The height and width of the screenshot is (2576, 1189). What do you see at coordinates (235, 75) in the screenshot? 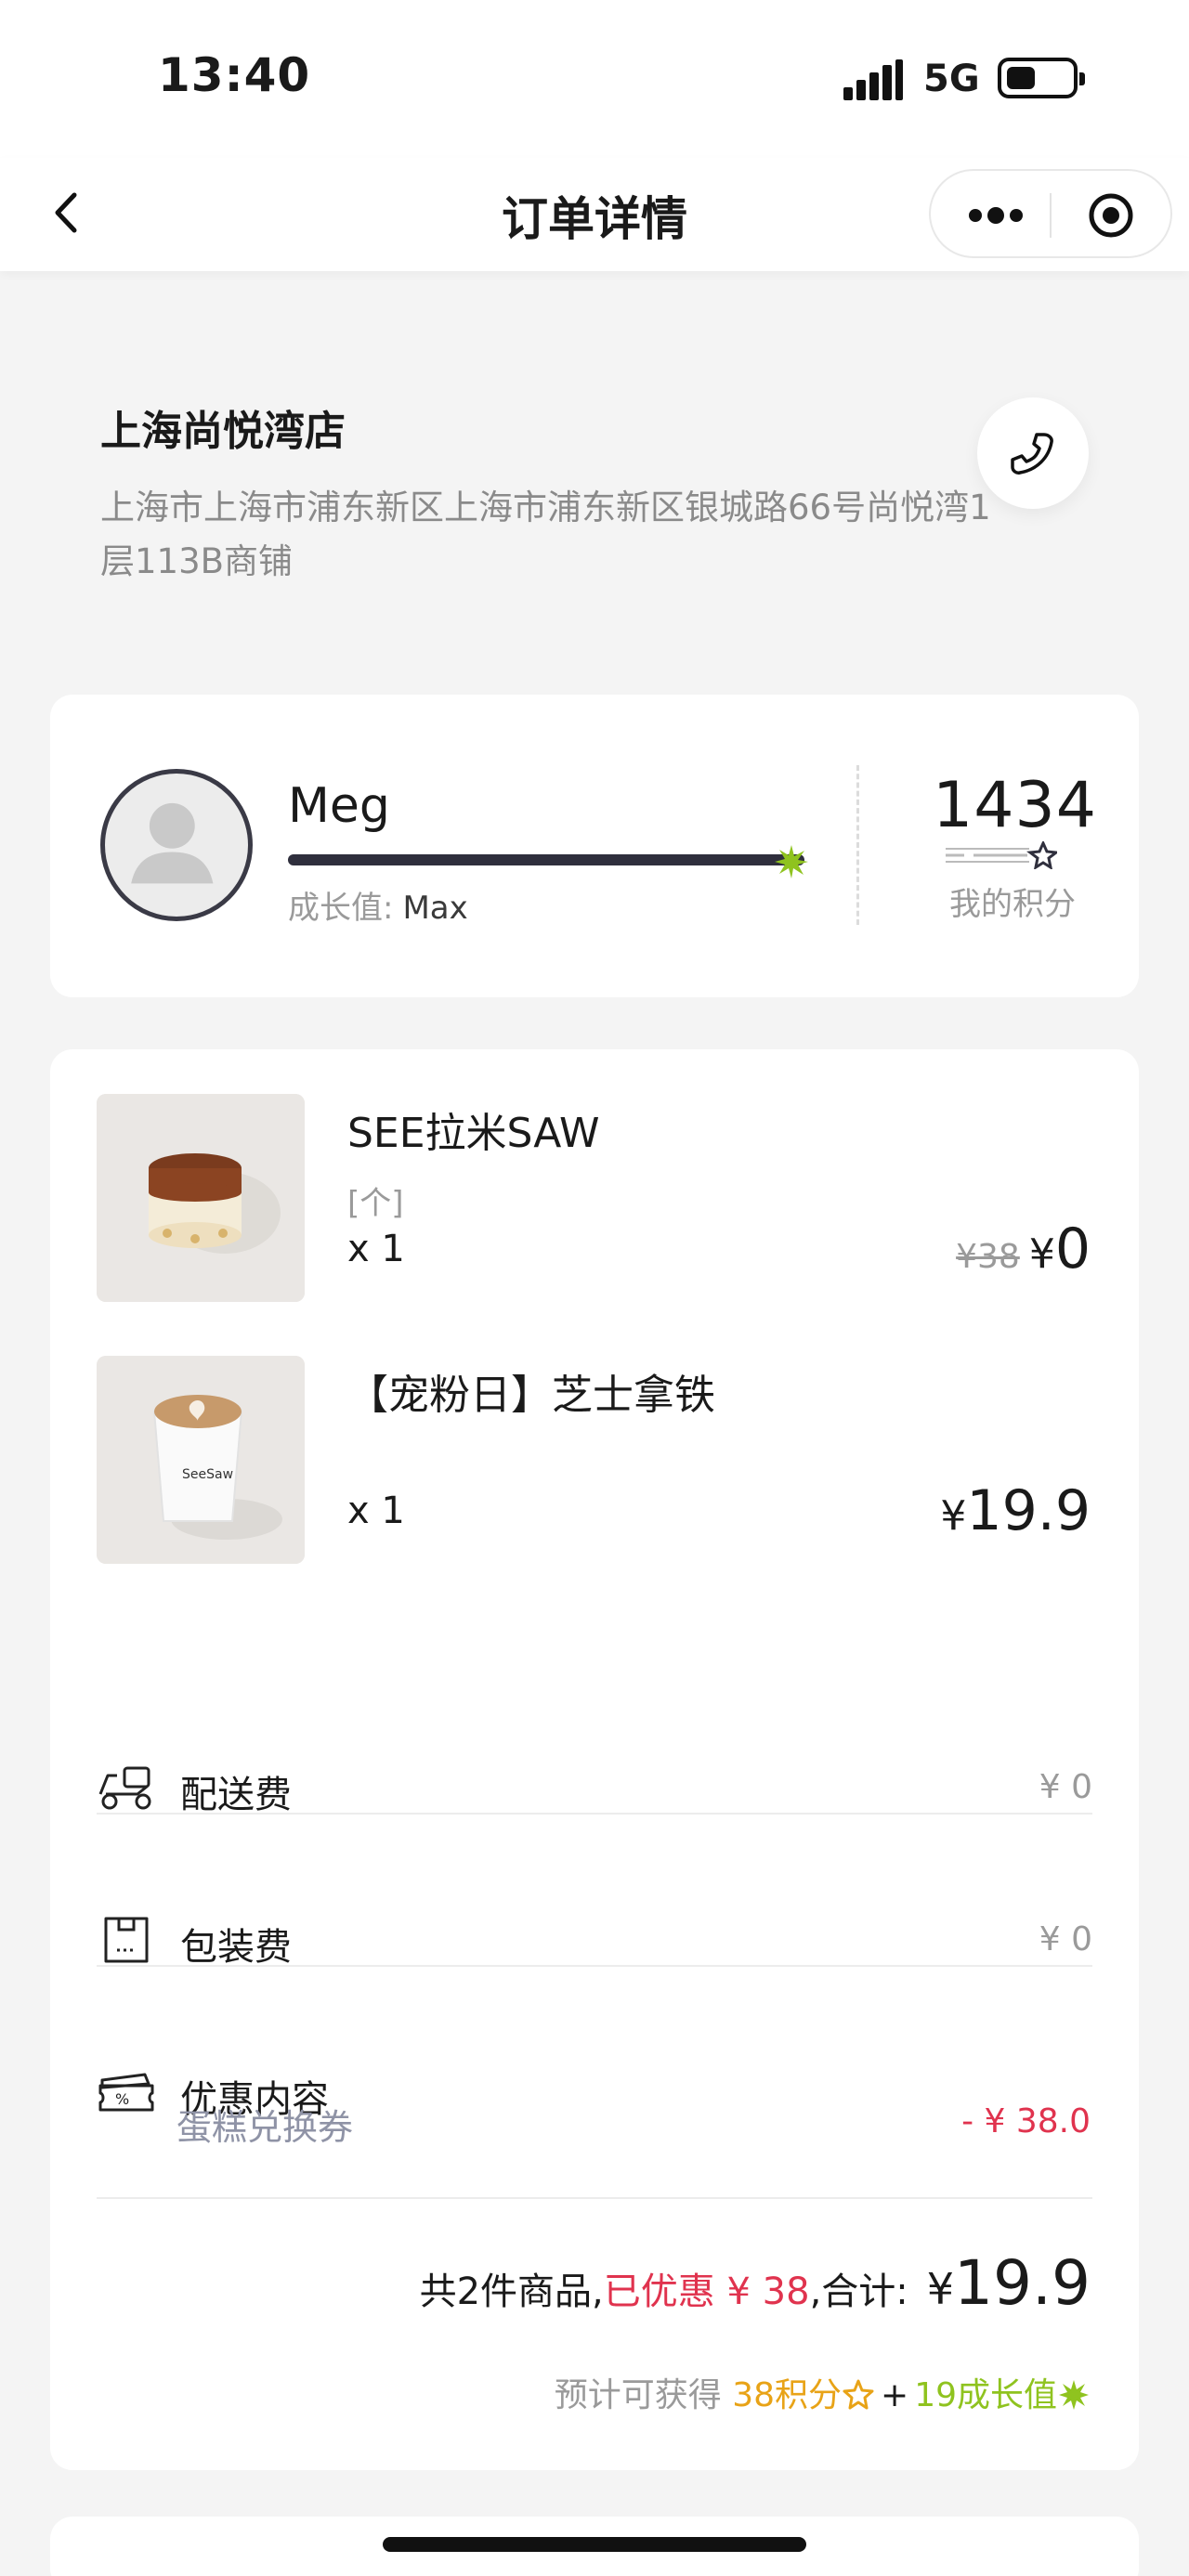
I see `status-time: 13:40` at bounding box center [235, 75].